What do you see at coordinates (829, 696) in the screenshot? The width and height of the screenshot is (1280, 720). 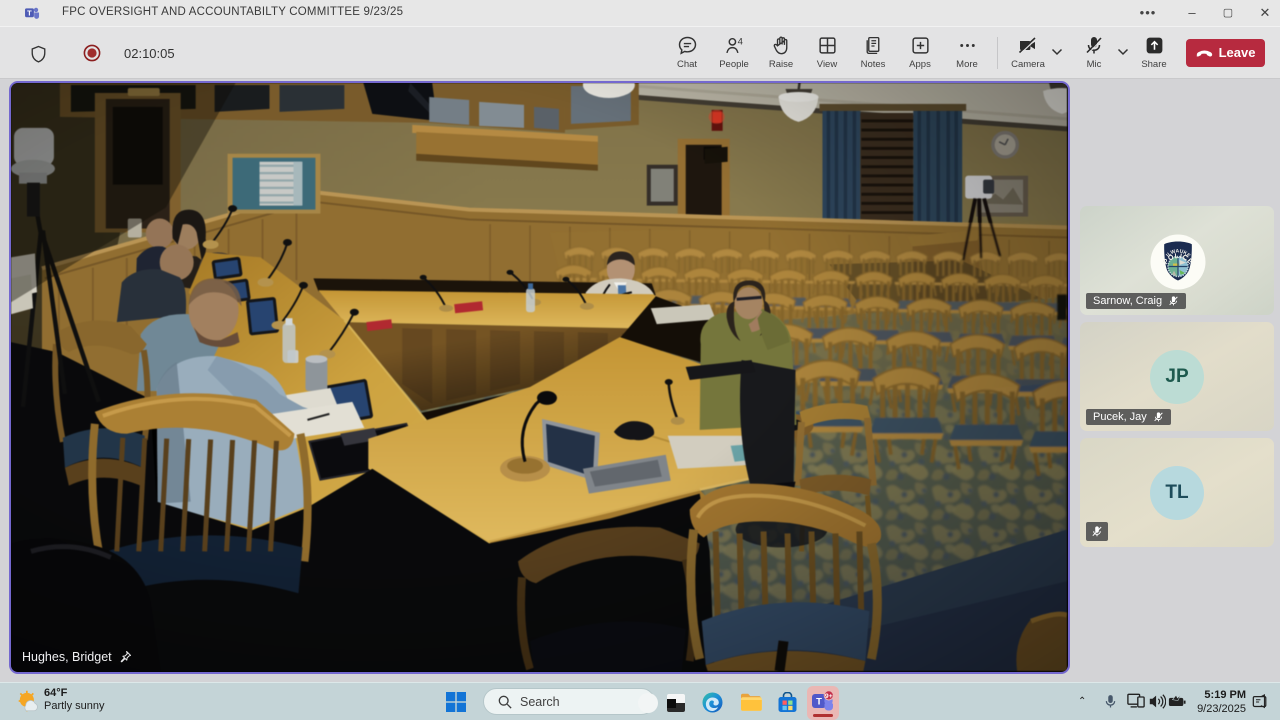 I see `svg-text: 9+` at bounding box center [829, 696].